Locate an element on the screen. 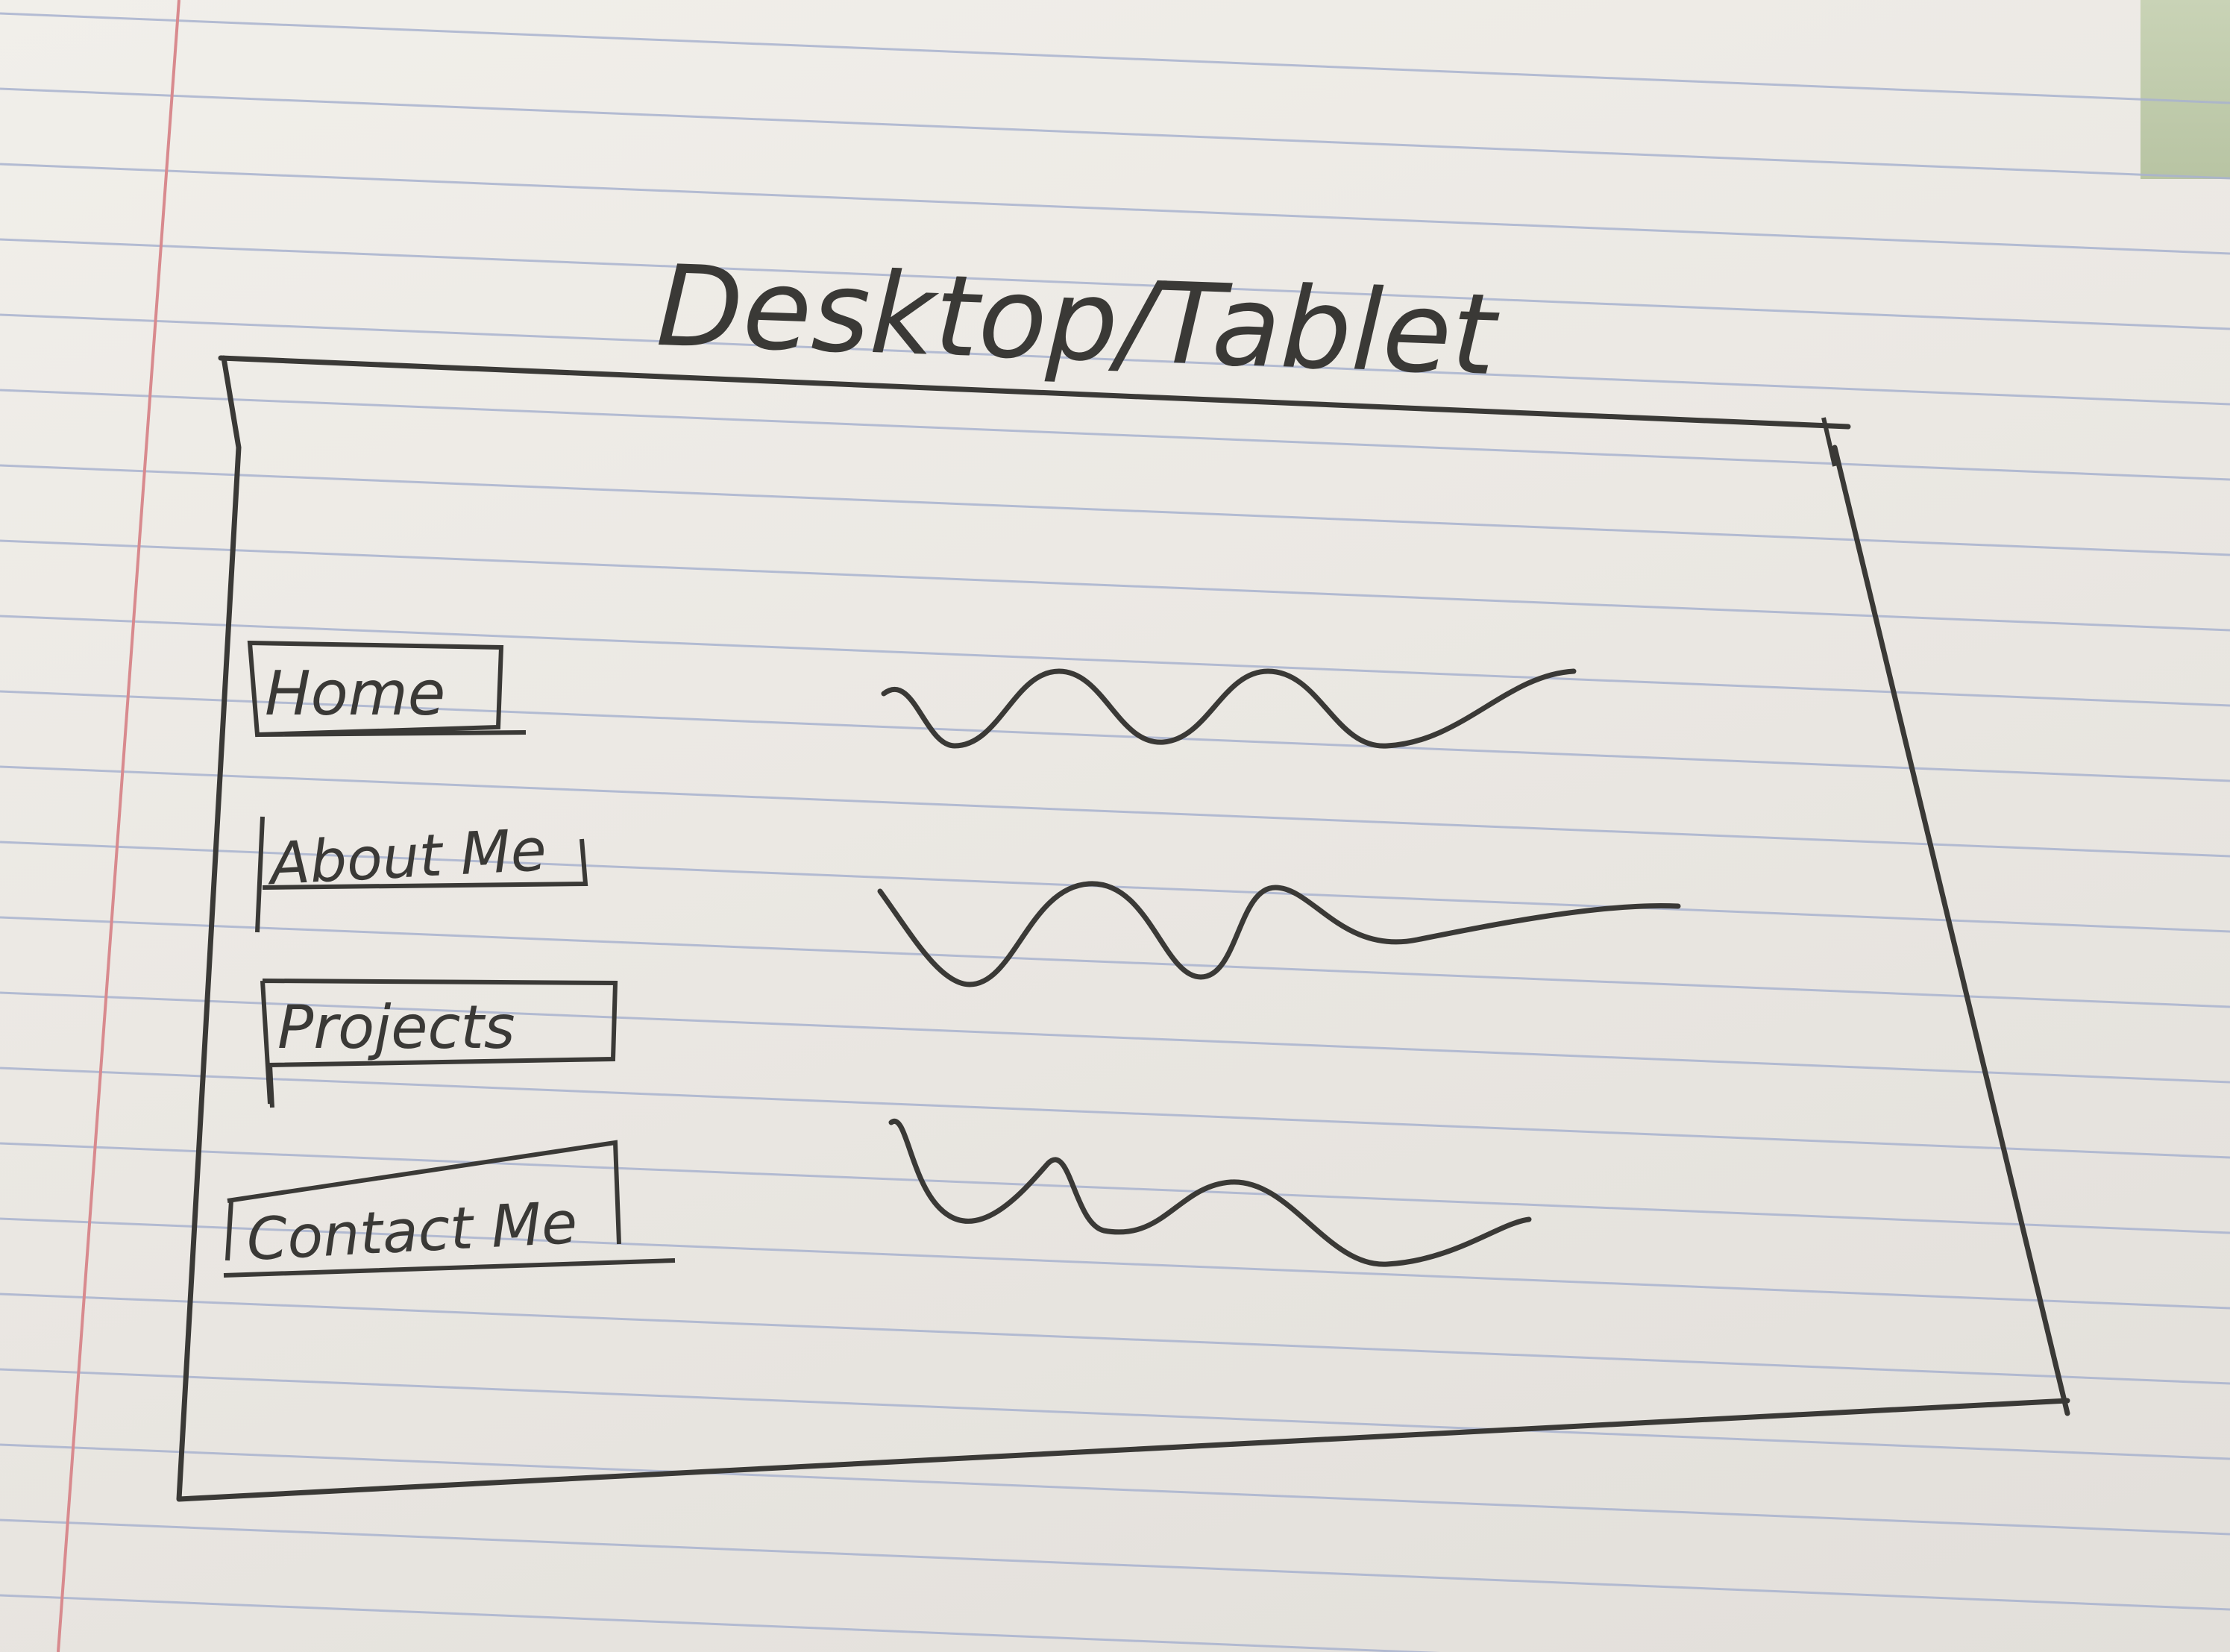  sketch-title: Desktop/Tablet is located at coordinates (1078, 321).